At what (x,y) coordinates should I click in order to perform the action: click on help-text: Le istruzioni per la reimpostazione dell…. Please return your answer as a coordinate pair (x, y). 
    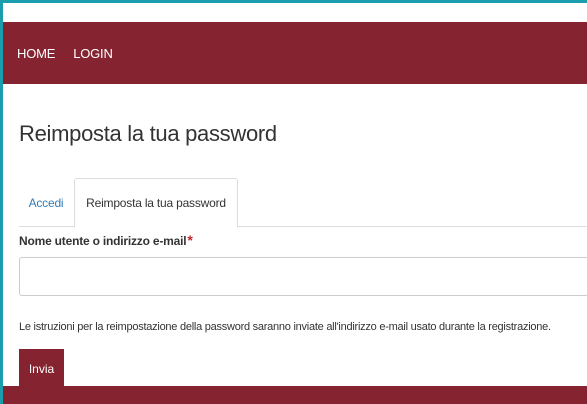
    Looking at the image, I should click on (285, 327).